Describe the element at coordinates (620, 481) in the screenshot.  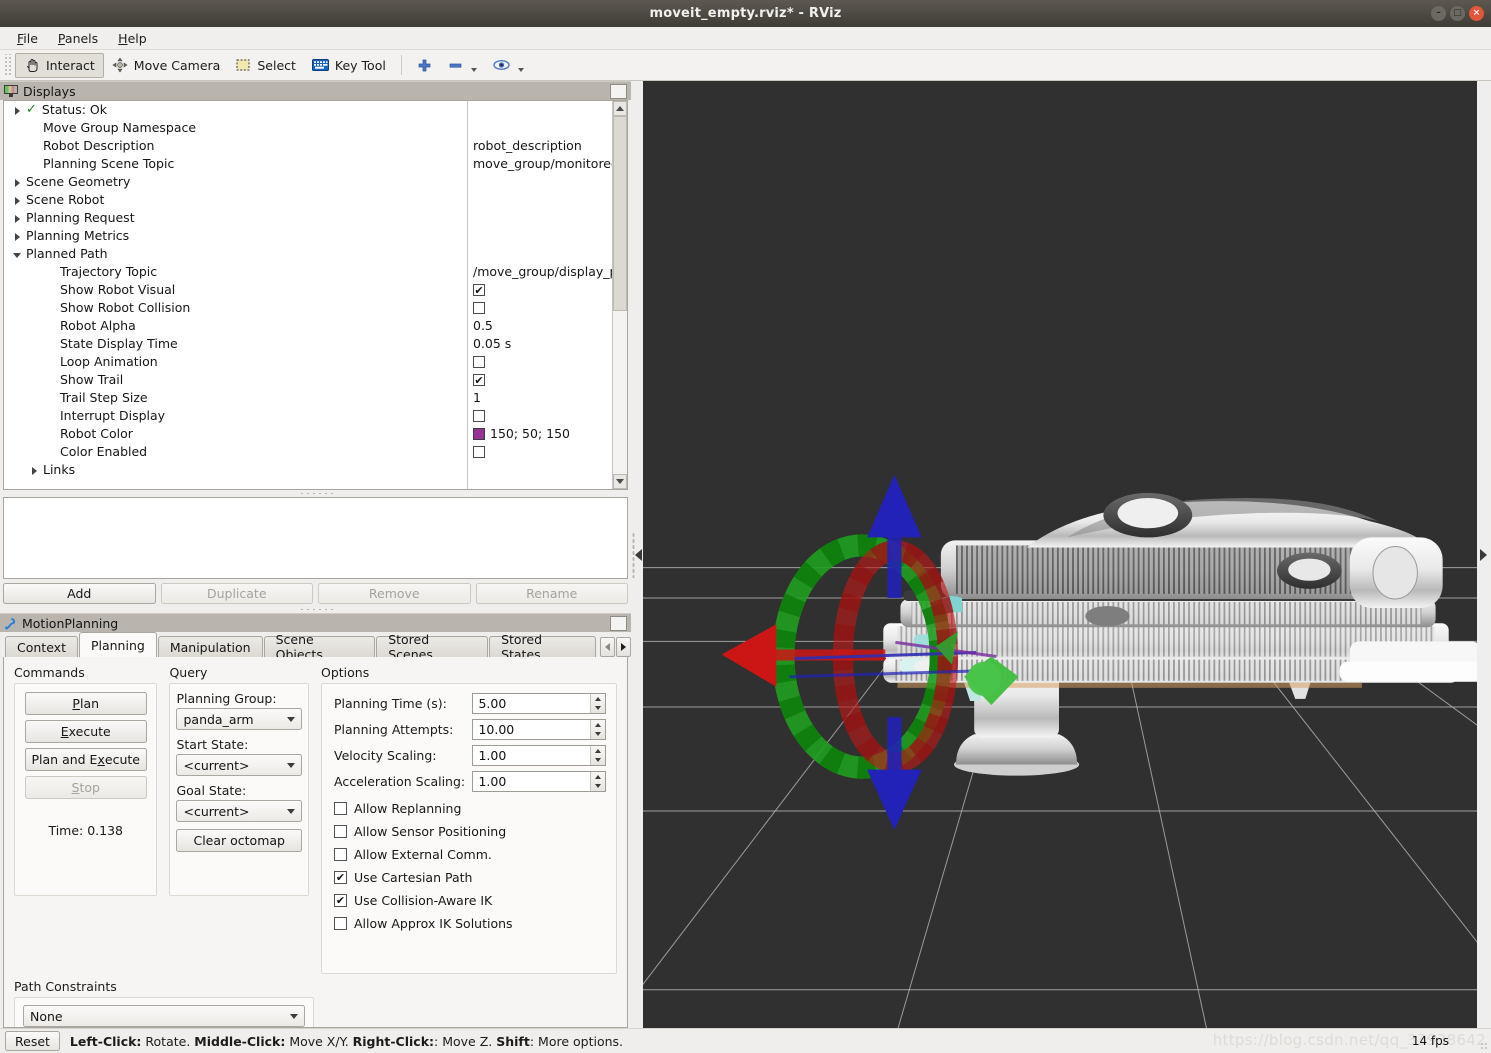
I see `scroll-down-button` at that location.